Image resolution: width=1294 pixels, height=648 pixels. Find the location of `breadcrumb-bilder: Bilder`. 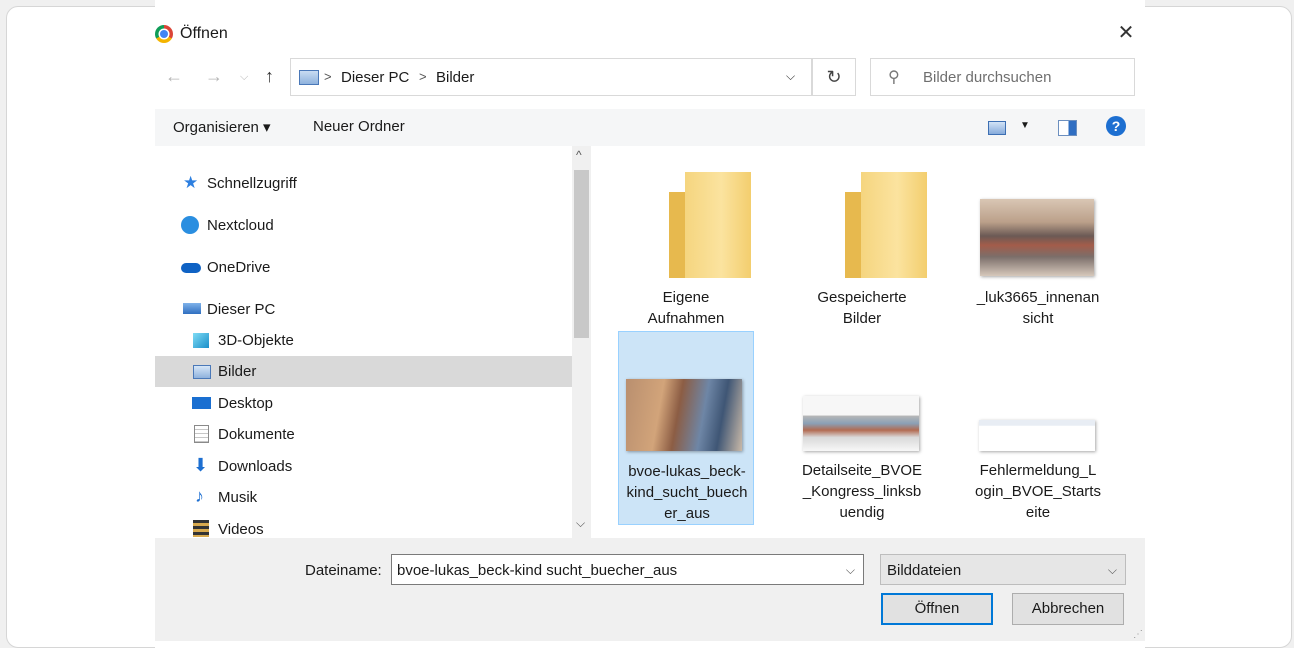

breadcrumb-bilder: Bilder is located at coordinates (455, 77).